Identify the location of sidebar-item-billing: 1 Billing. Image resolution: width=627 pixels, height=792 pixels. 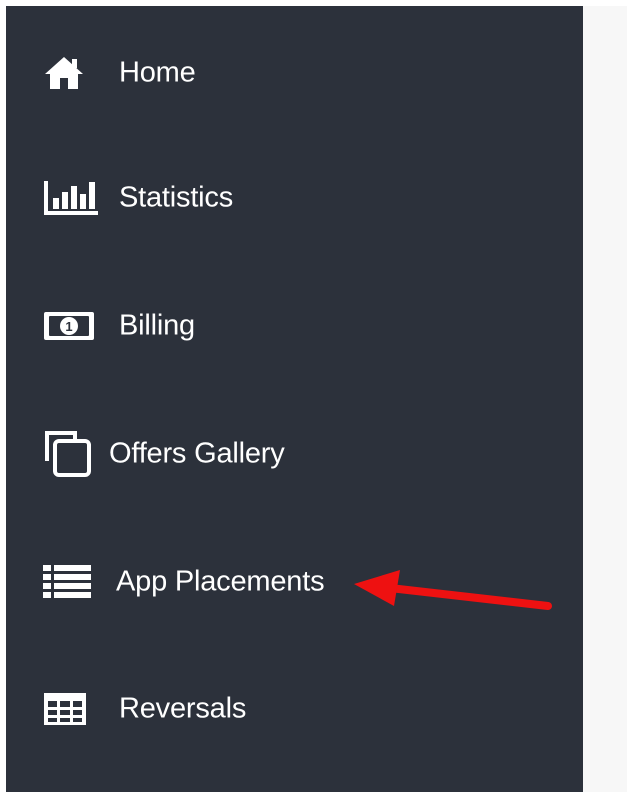
(294, 326).